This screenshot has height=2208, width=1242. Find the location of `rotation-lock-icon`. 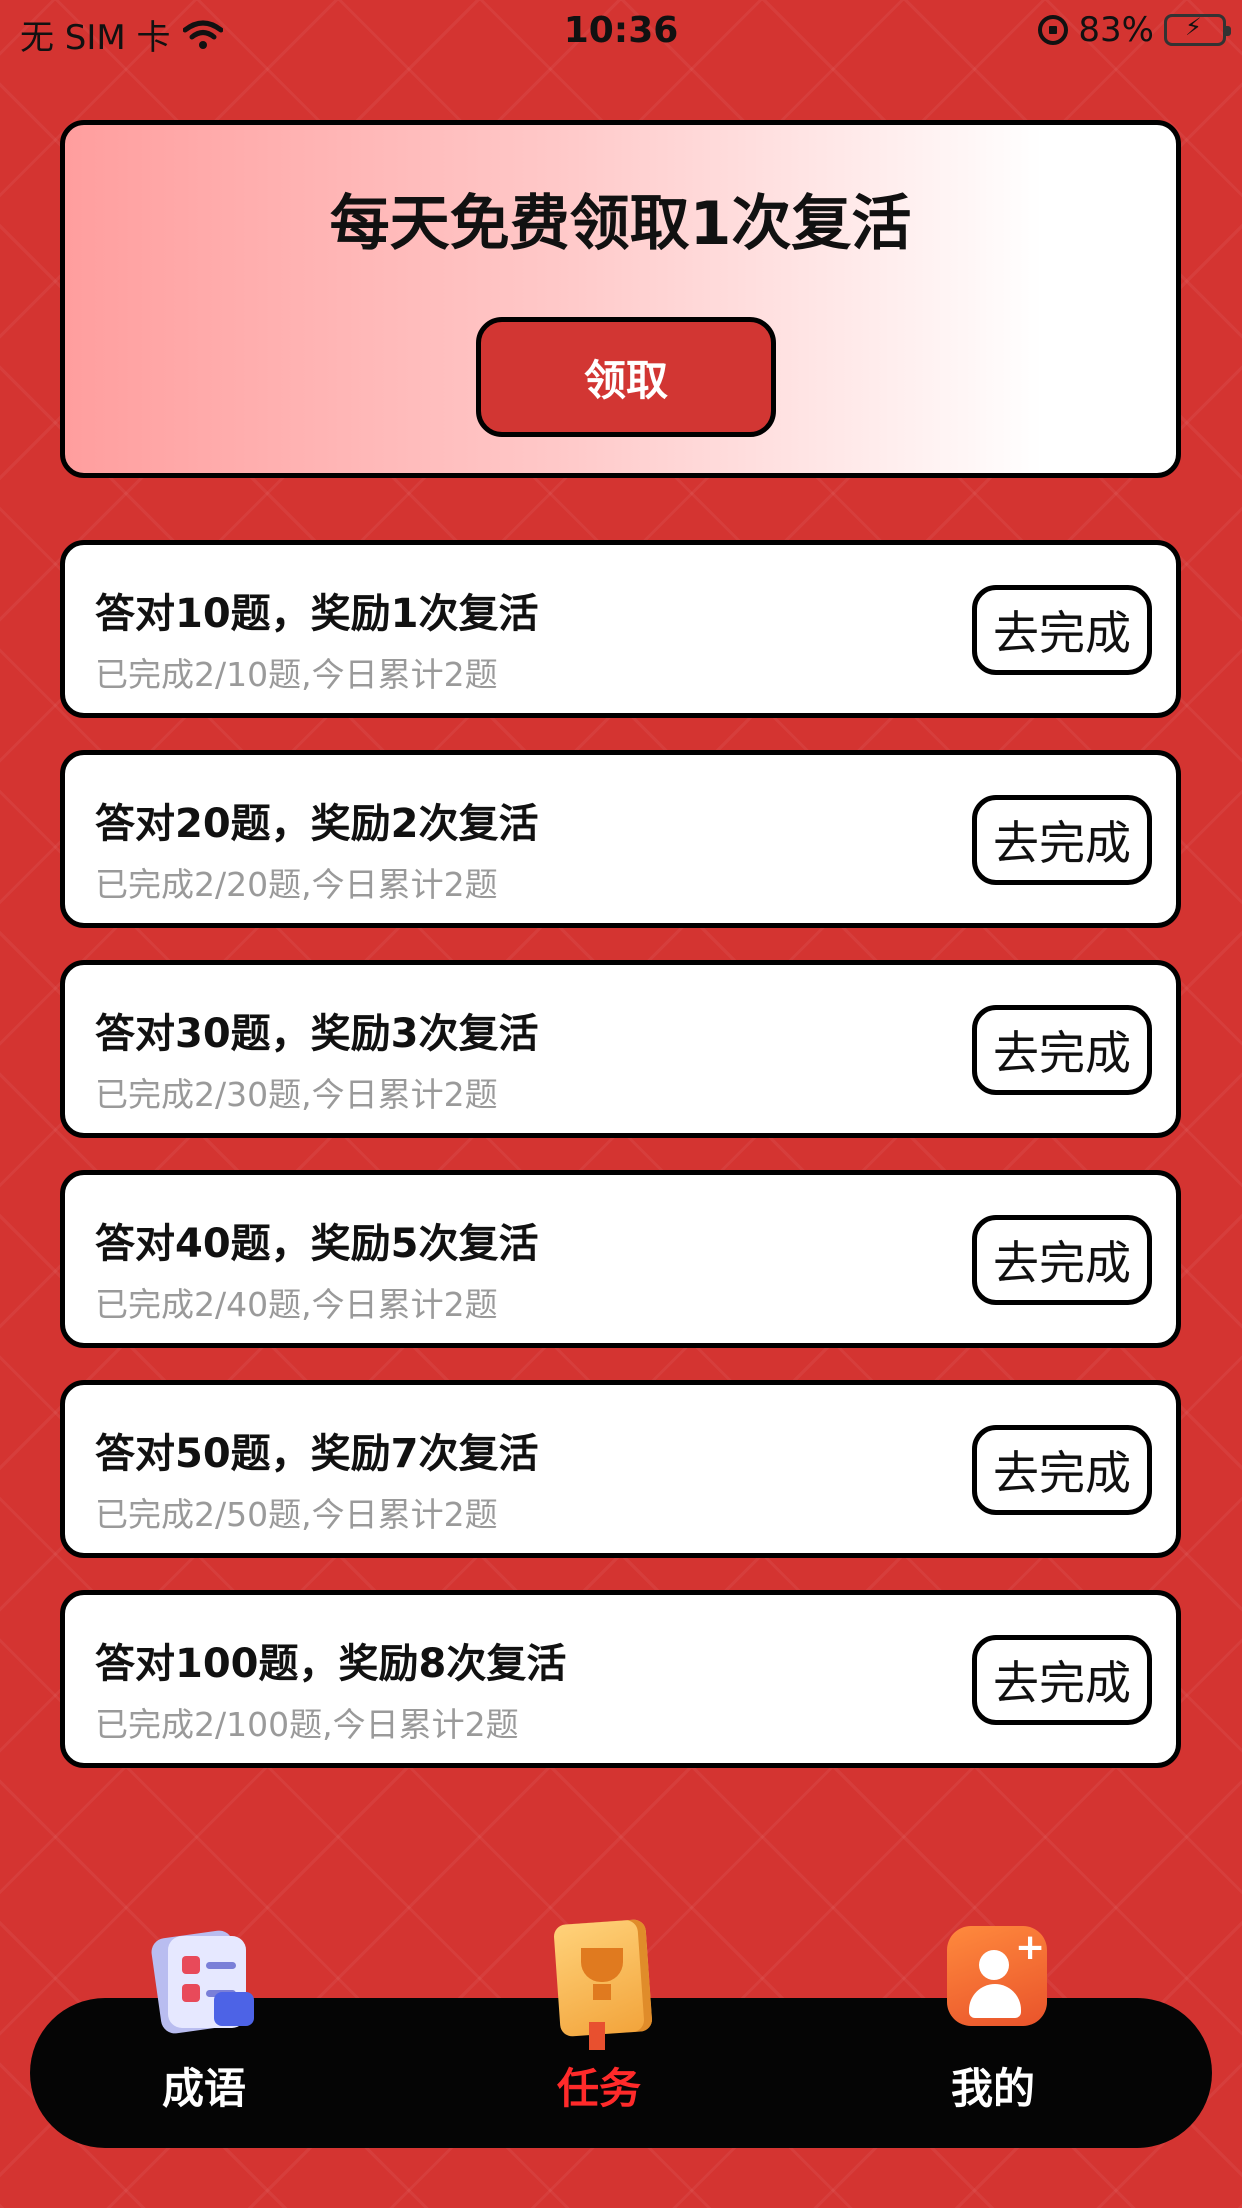

rotation-lock-icon is located at coordinates (1053, 30).